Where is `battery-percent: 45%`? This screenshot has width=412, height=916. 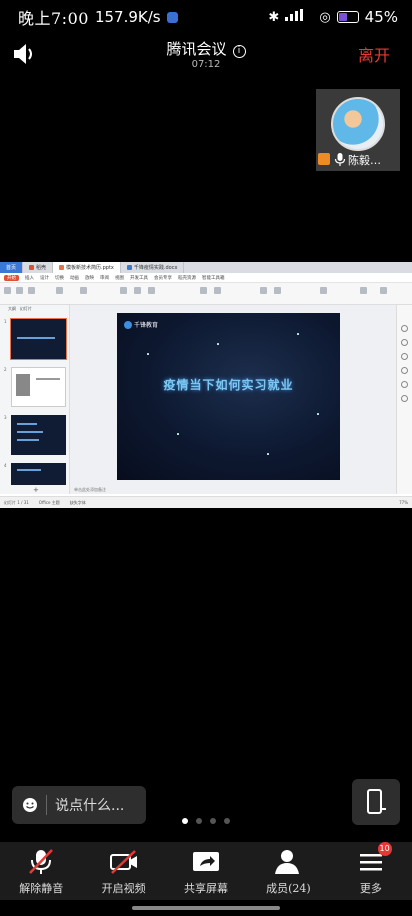
battery-percent: 45% is located at coordinates (381, 17).